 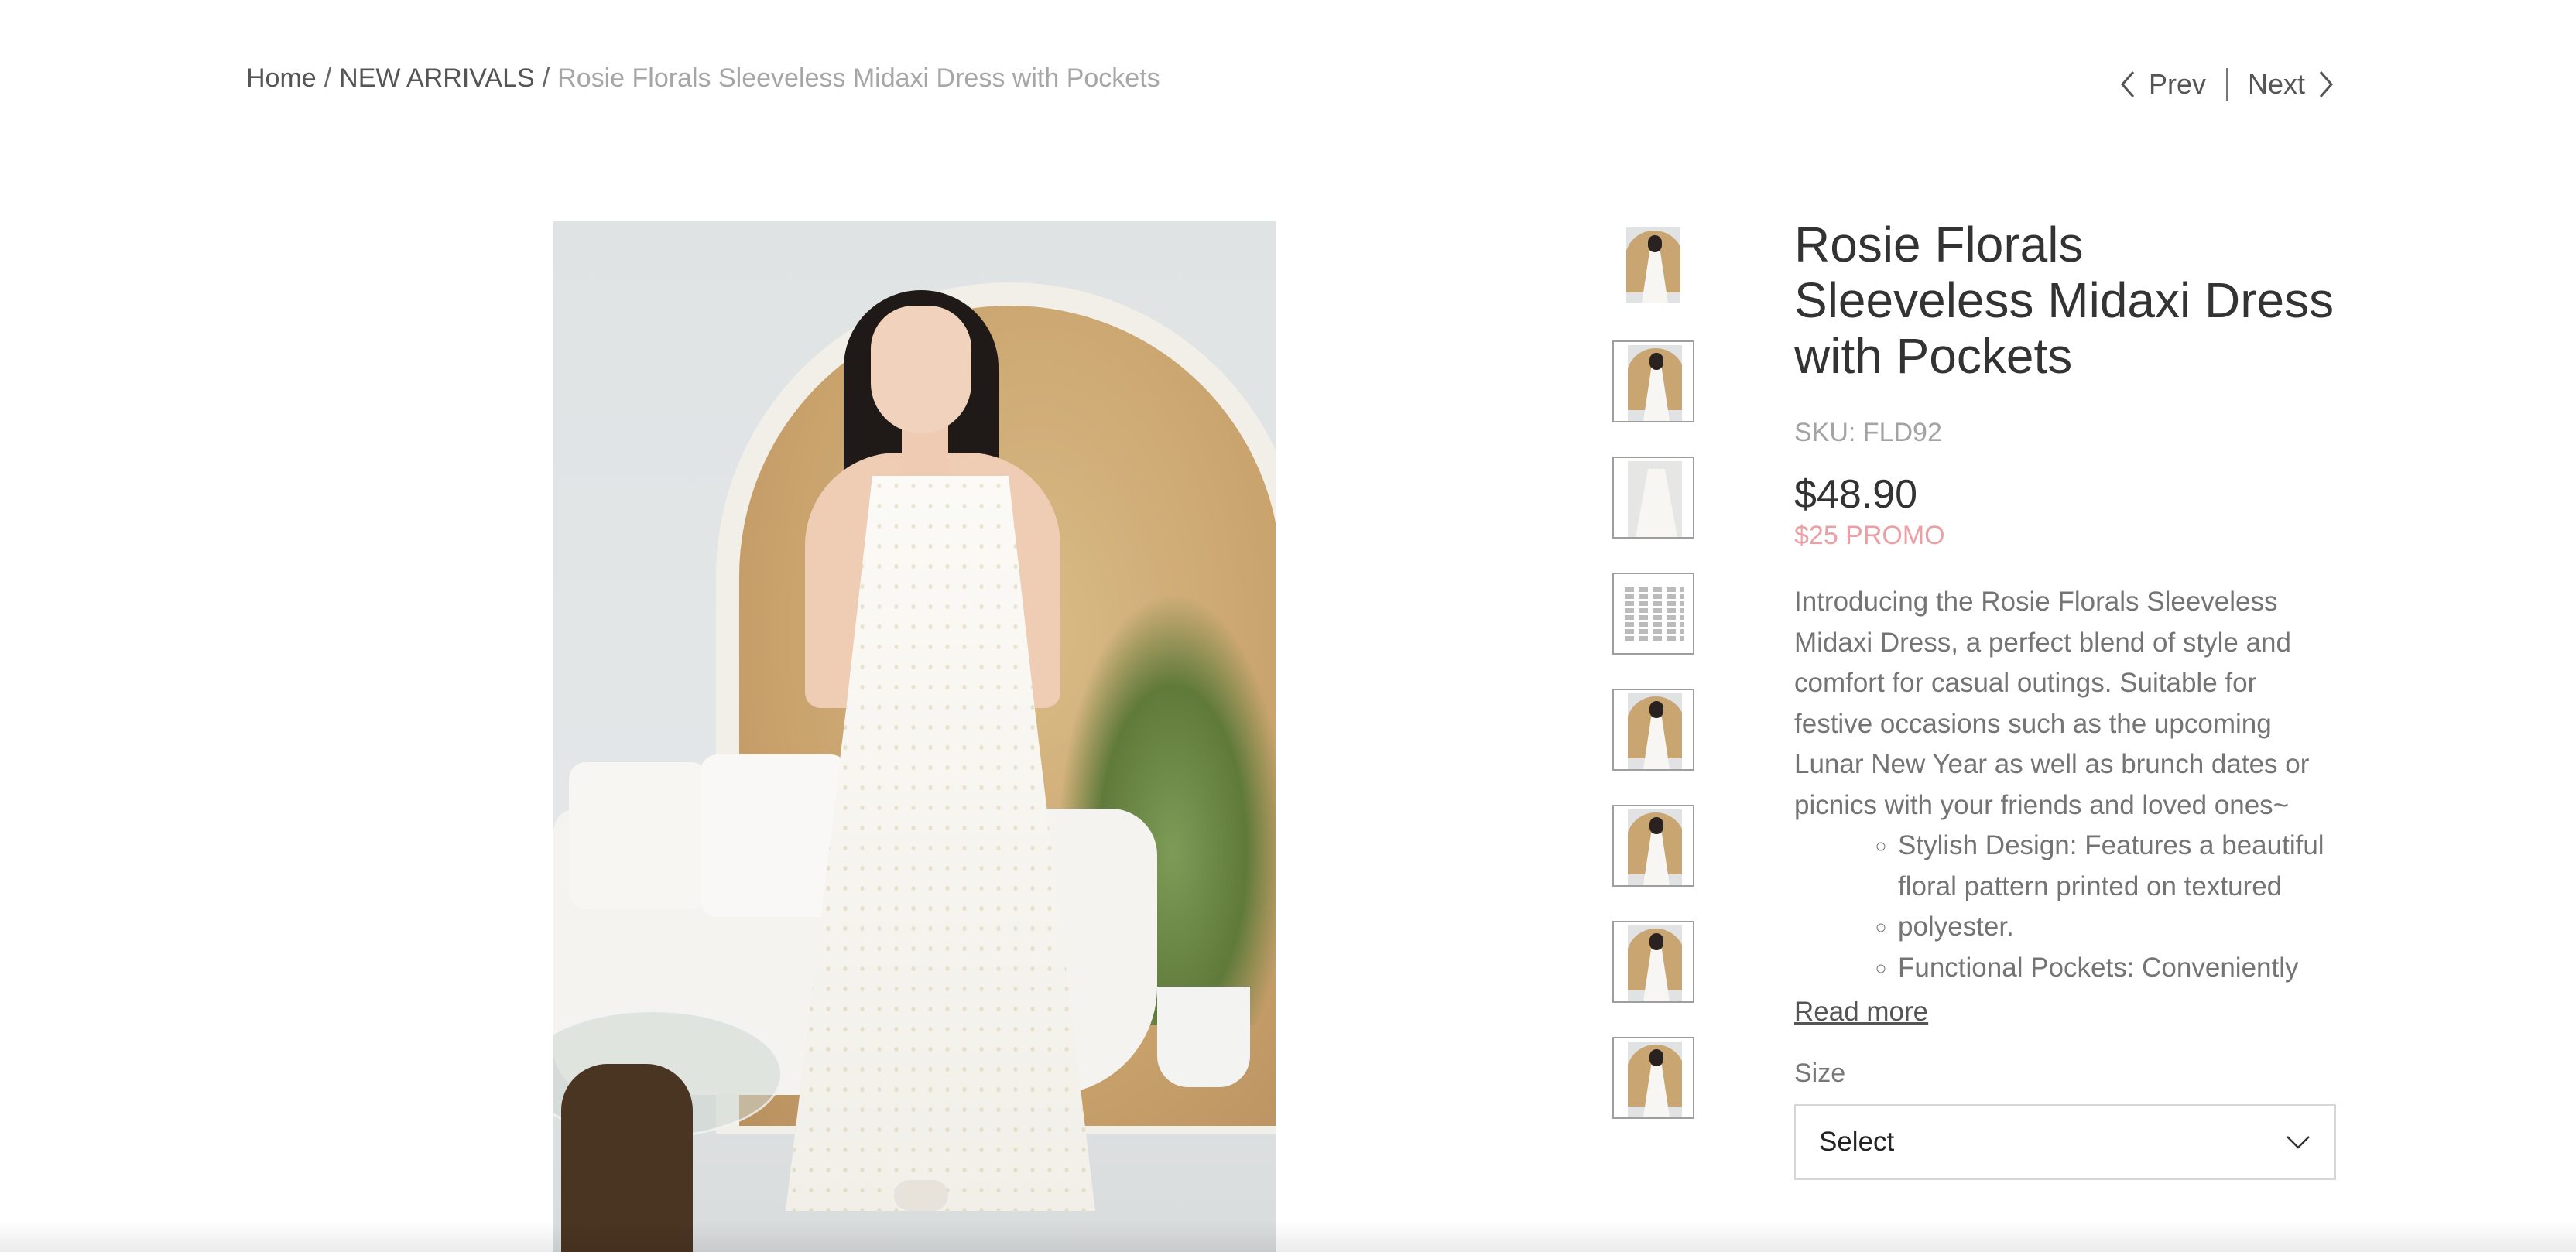 I want to click on product-sku: SKU: FLD92, so click(x=1868, y=433).